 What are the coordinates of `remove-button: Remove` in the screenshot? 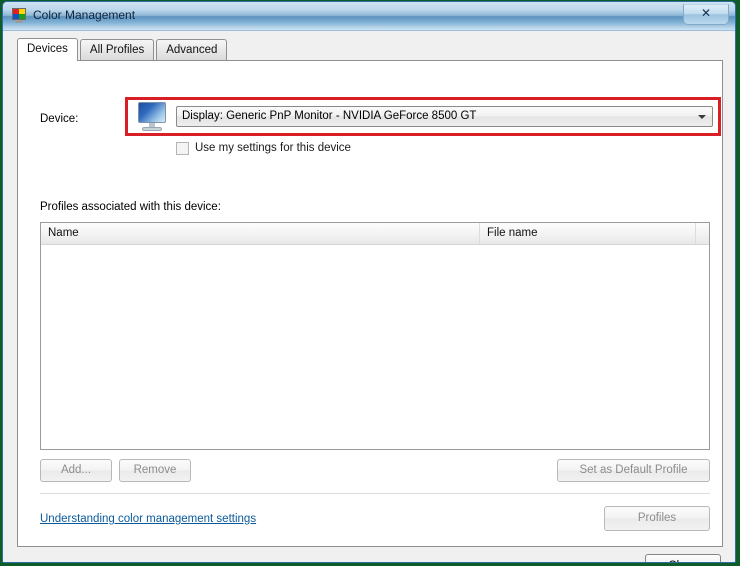 It's located at (155, 470).